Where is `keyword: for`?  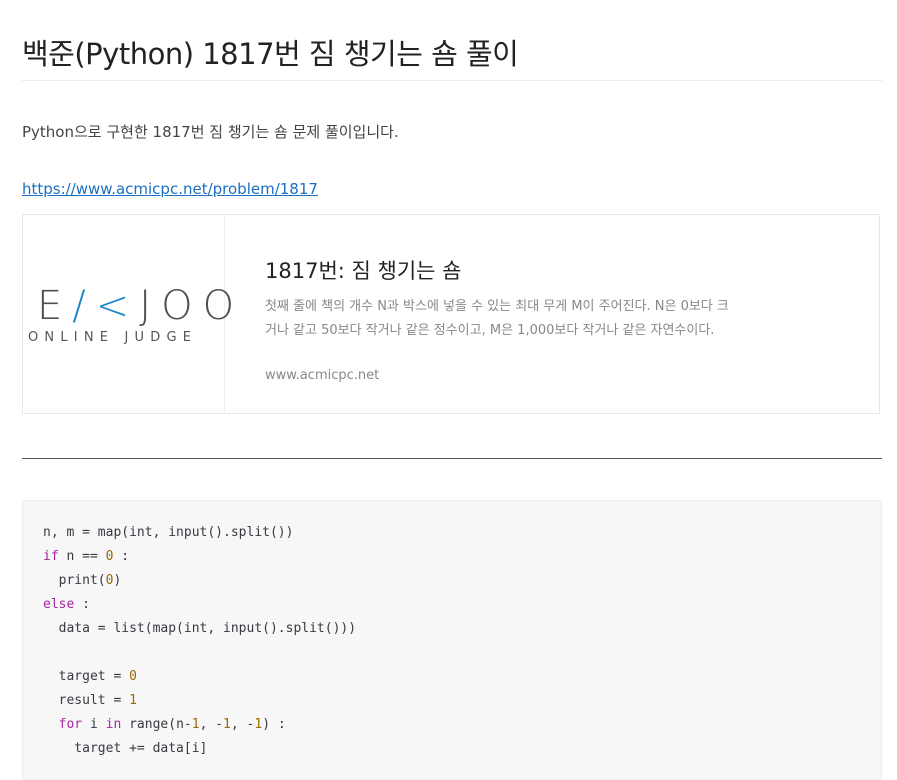 keyword: for is located at coordinates (70, 724).